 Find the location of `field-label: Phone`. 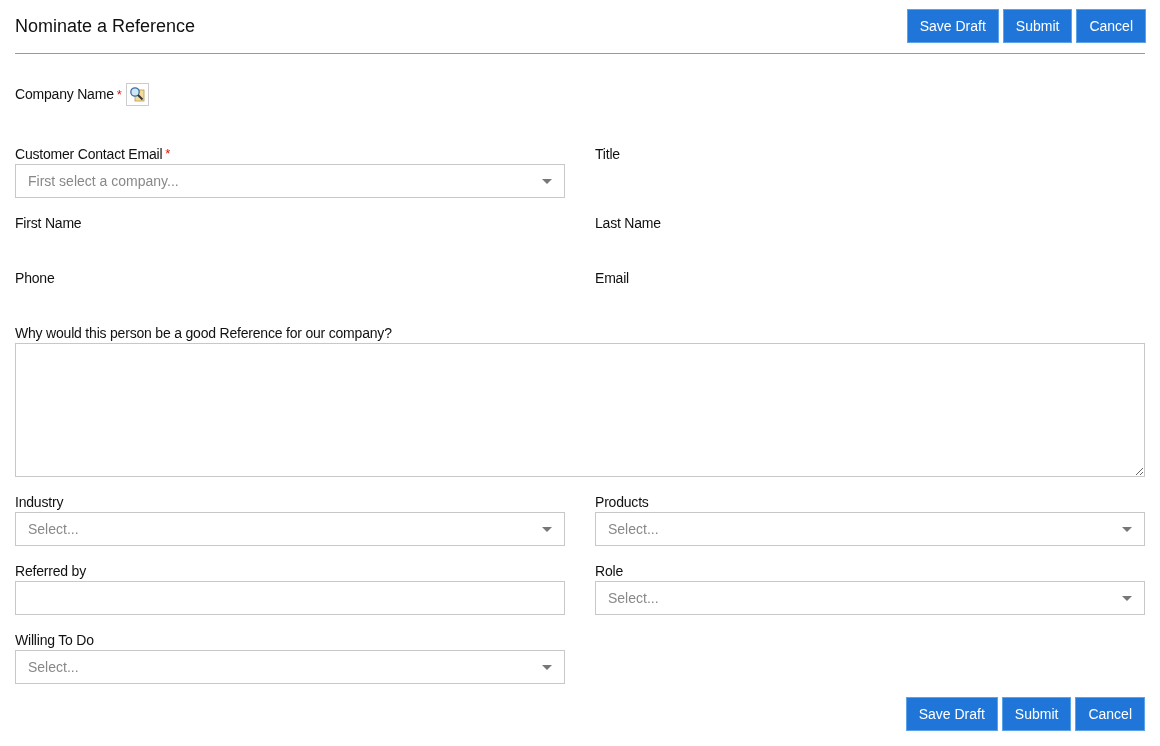

field-label: Phone is located at coordinates (35, 278).